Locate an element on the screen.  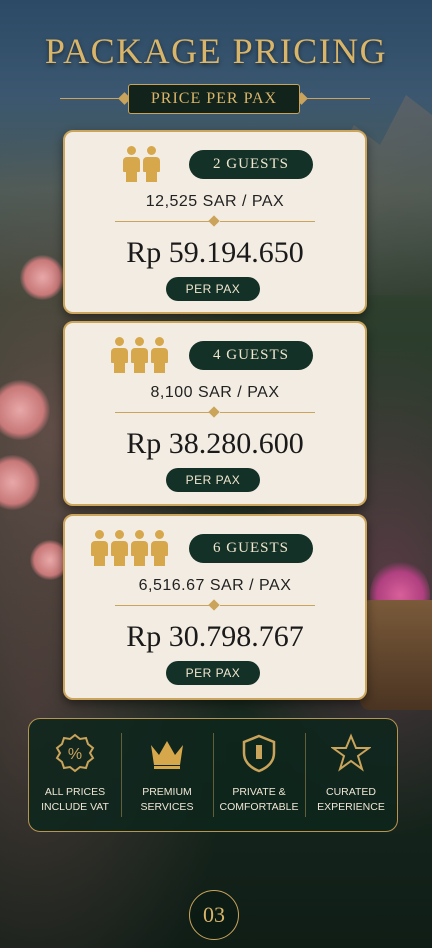
feature-private: PRIVATE & COMFORTABLE is located at coordinates (259, 775).